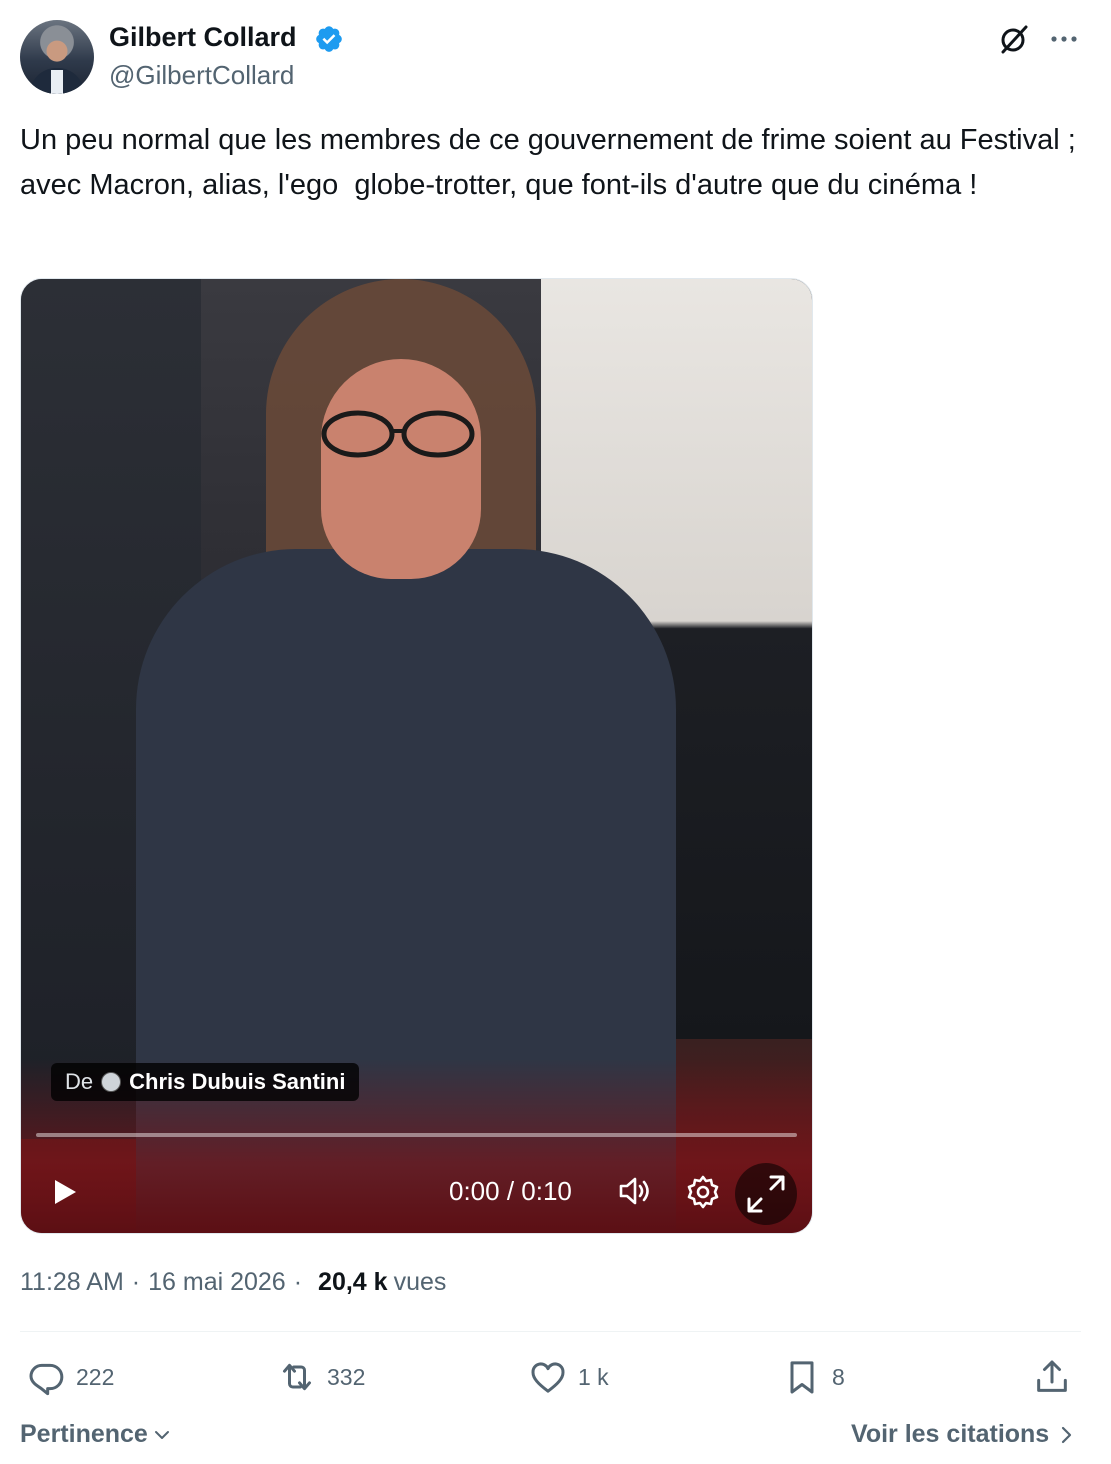  I want to click on reply-icon, so click(46, 1379).